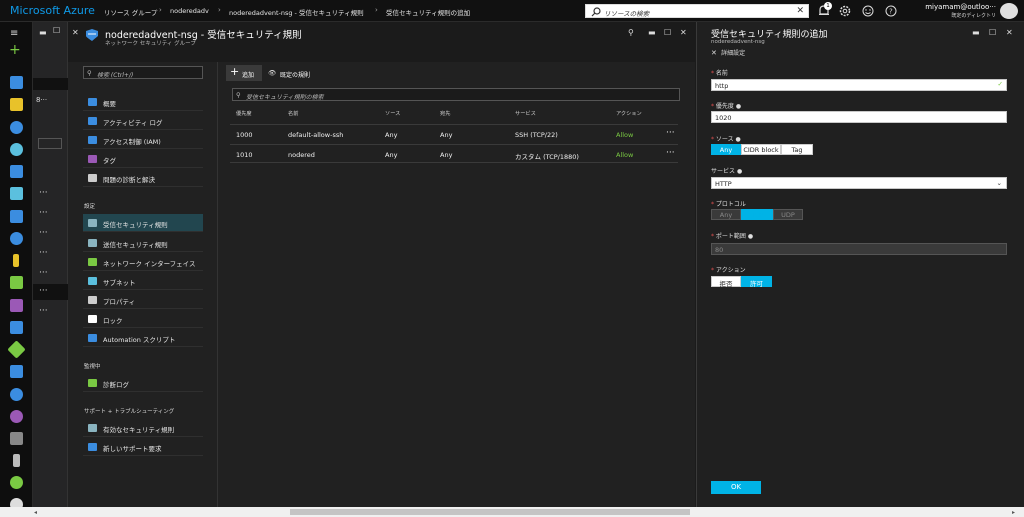 Image resolution: width=1024 pixels, height=517 pixels. What do you see at coordinates (130, 12) in the screenshot?
I see `breadcrumb-resource-groups: リソース グループ` at bounding box center [130, 12].